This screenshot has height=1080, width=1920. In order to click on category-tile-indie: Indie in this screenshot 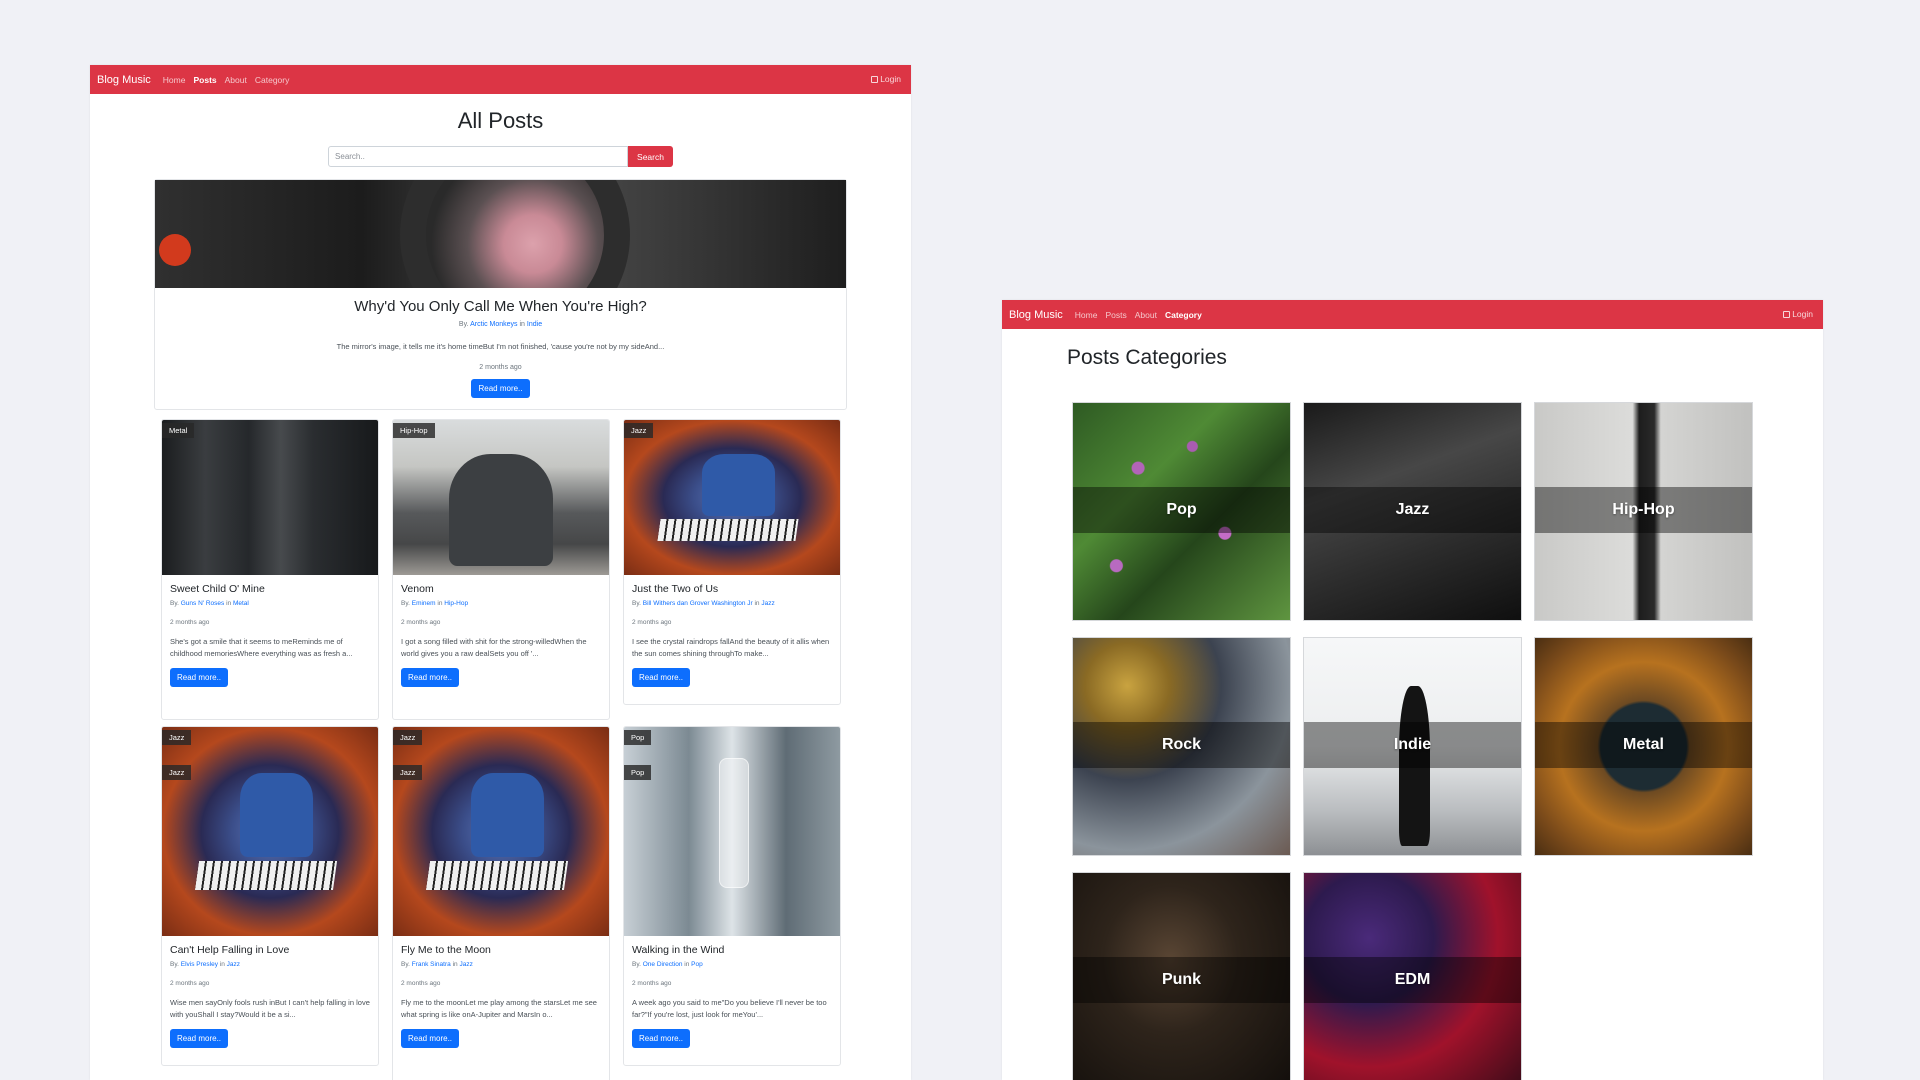, I will do `click(1412, 746)`.